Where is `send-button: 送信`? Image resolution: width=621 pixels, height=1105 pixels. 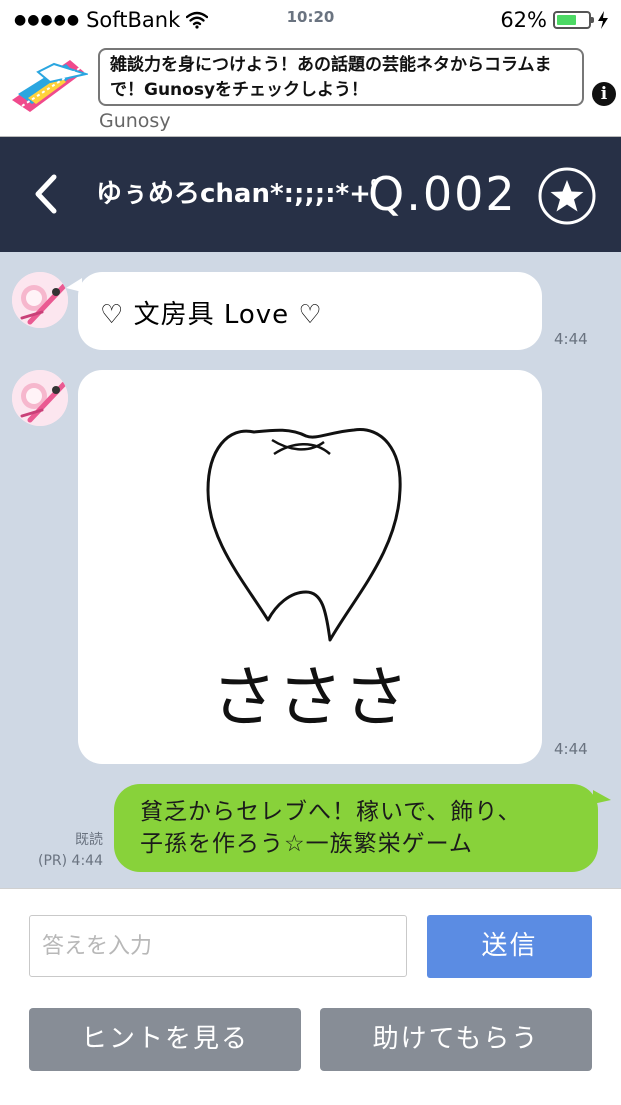 send-button: 送信 is located at coordinates (509, 946).